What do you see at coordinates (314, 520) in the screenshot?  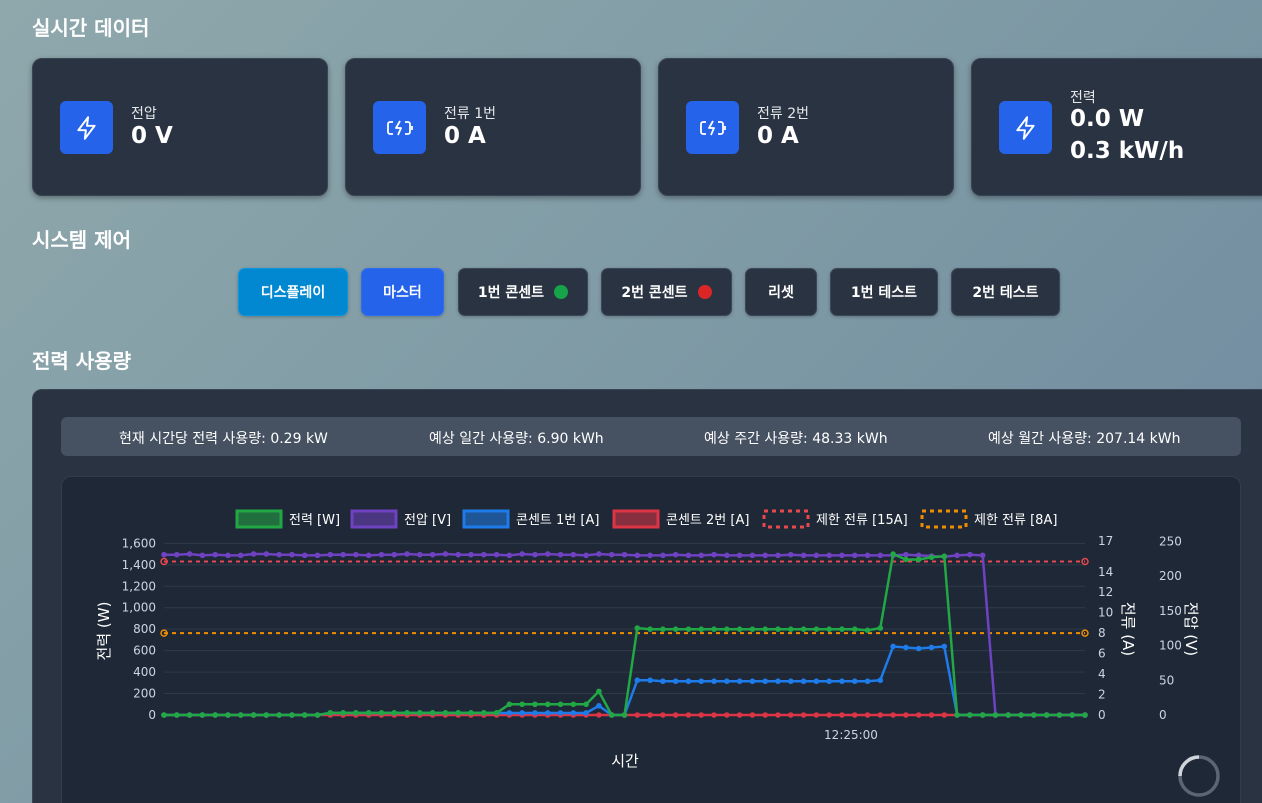 I see `legend-label: 전력 [W]` at bounding box center [314, 520].